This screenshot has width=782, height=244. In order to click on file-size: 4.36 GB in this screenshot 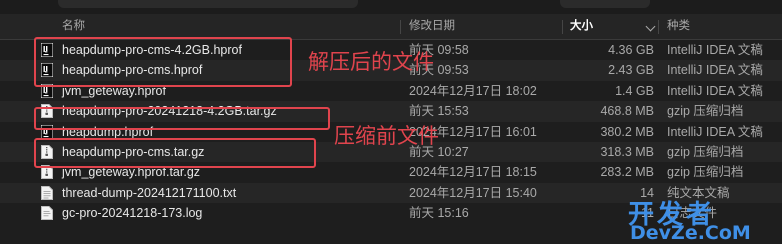, I will do `click(631, 50)`.